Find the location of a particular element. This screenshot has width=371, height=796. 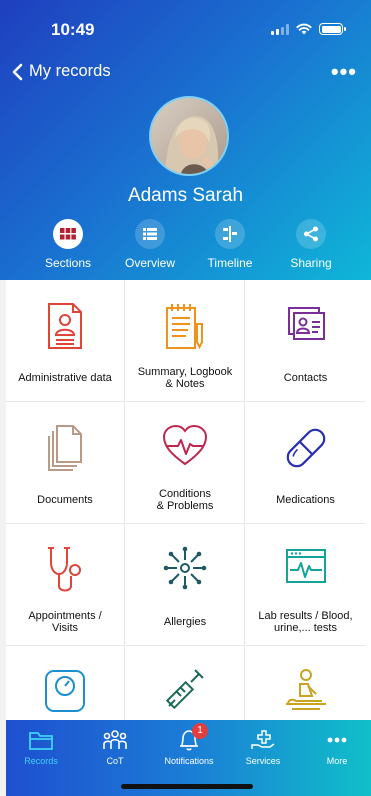

tab-timeline: Timeline is located at coordinates (230, 244).